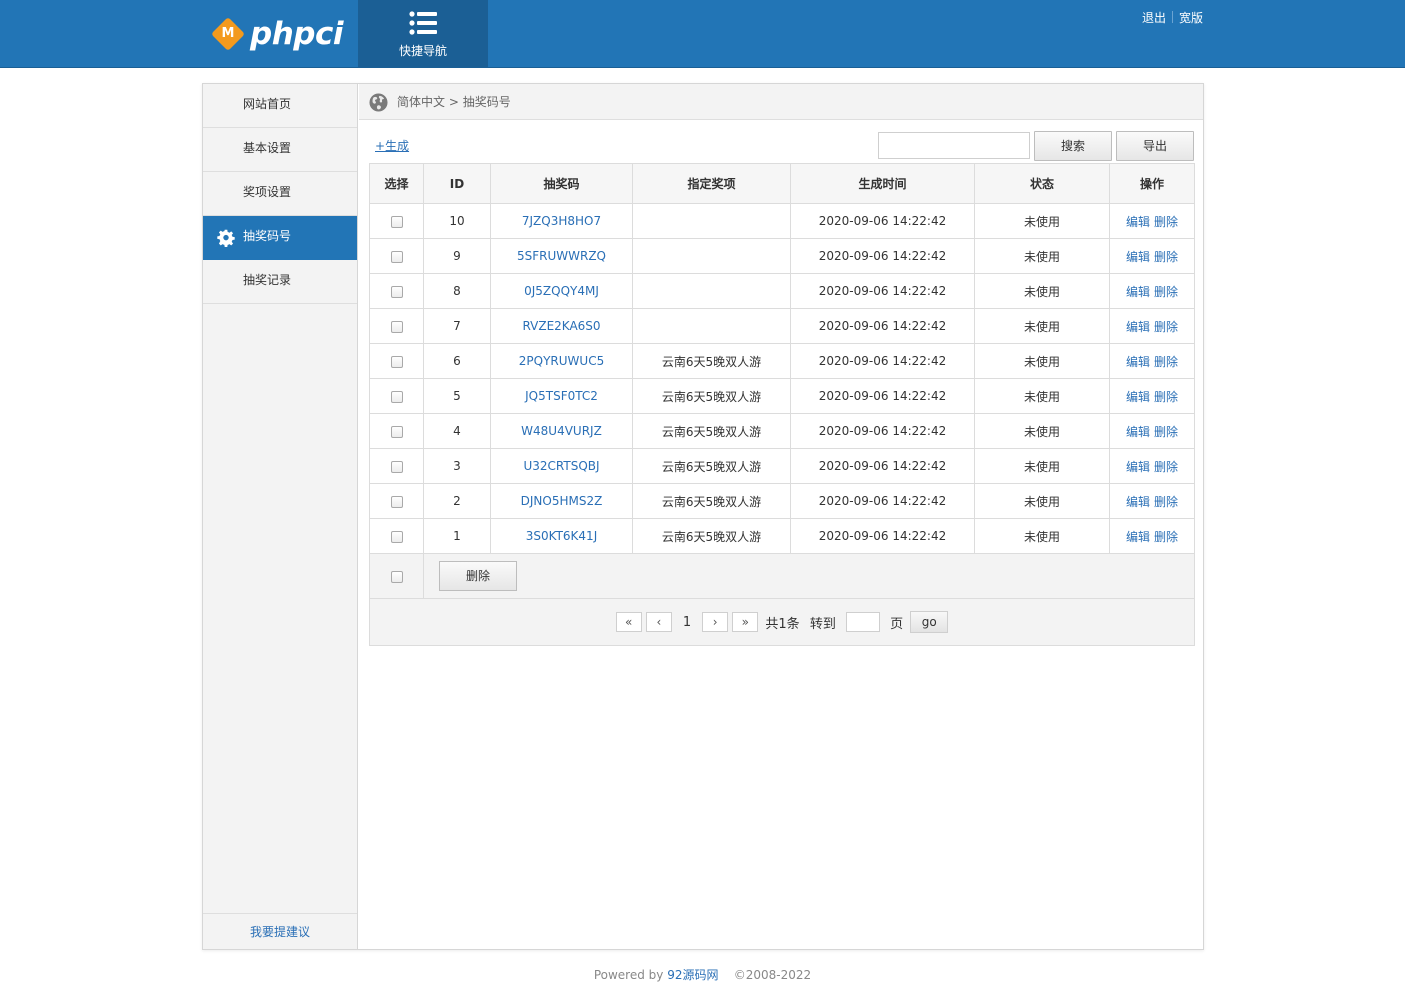  Describe the element at coordinates (423, 34) in the screenshot. I see `quick-nav-button: 快捷导航` at that location.